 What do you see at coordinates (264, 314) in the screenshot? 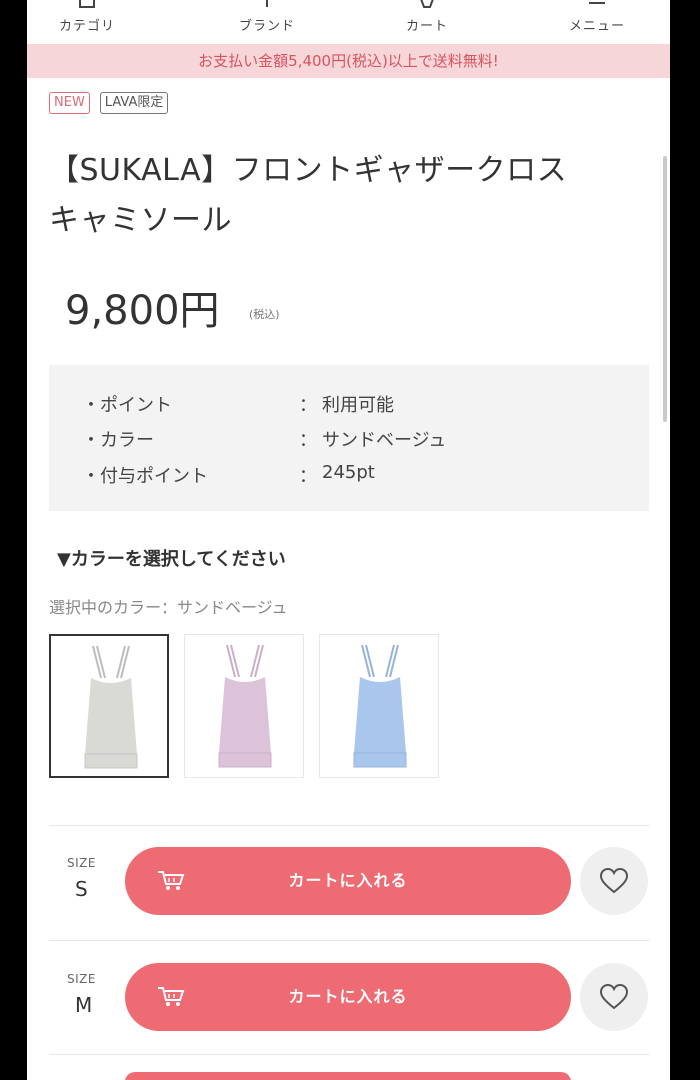
I see `tax-note: (税込)` at bounding box center [264, 314].